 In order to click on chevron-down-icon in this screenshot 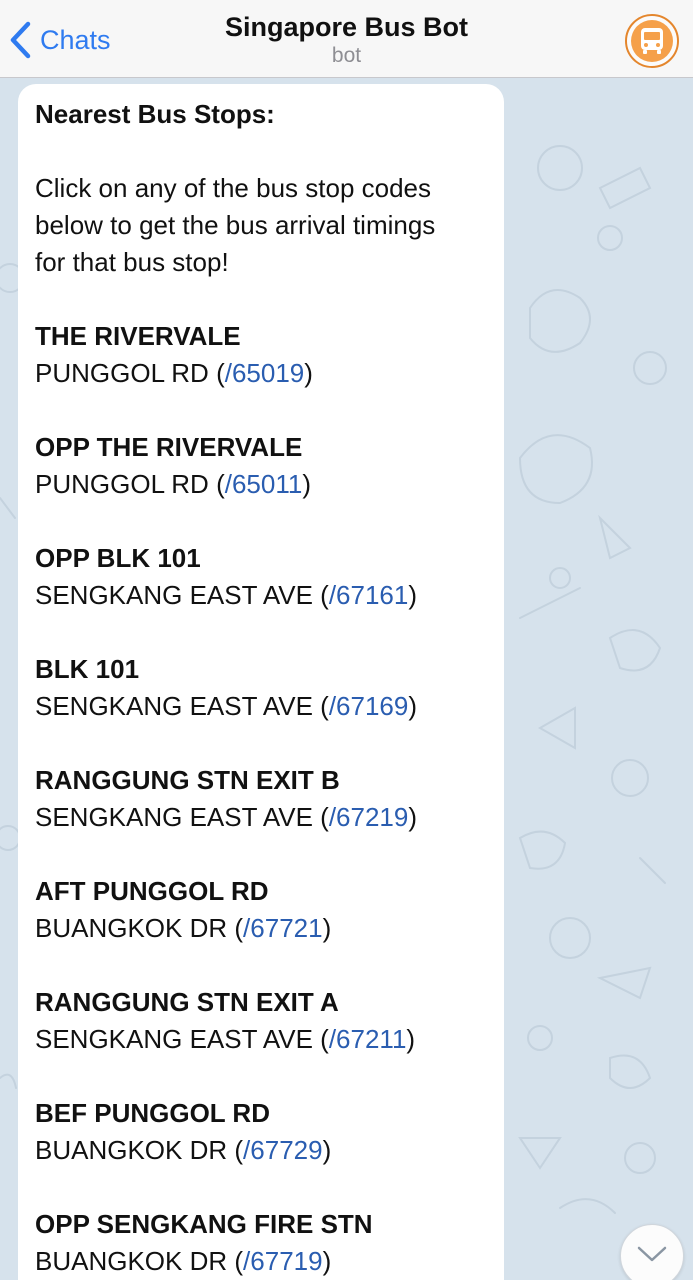, I will do `click(652, 1254)`.